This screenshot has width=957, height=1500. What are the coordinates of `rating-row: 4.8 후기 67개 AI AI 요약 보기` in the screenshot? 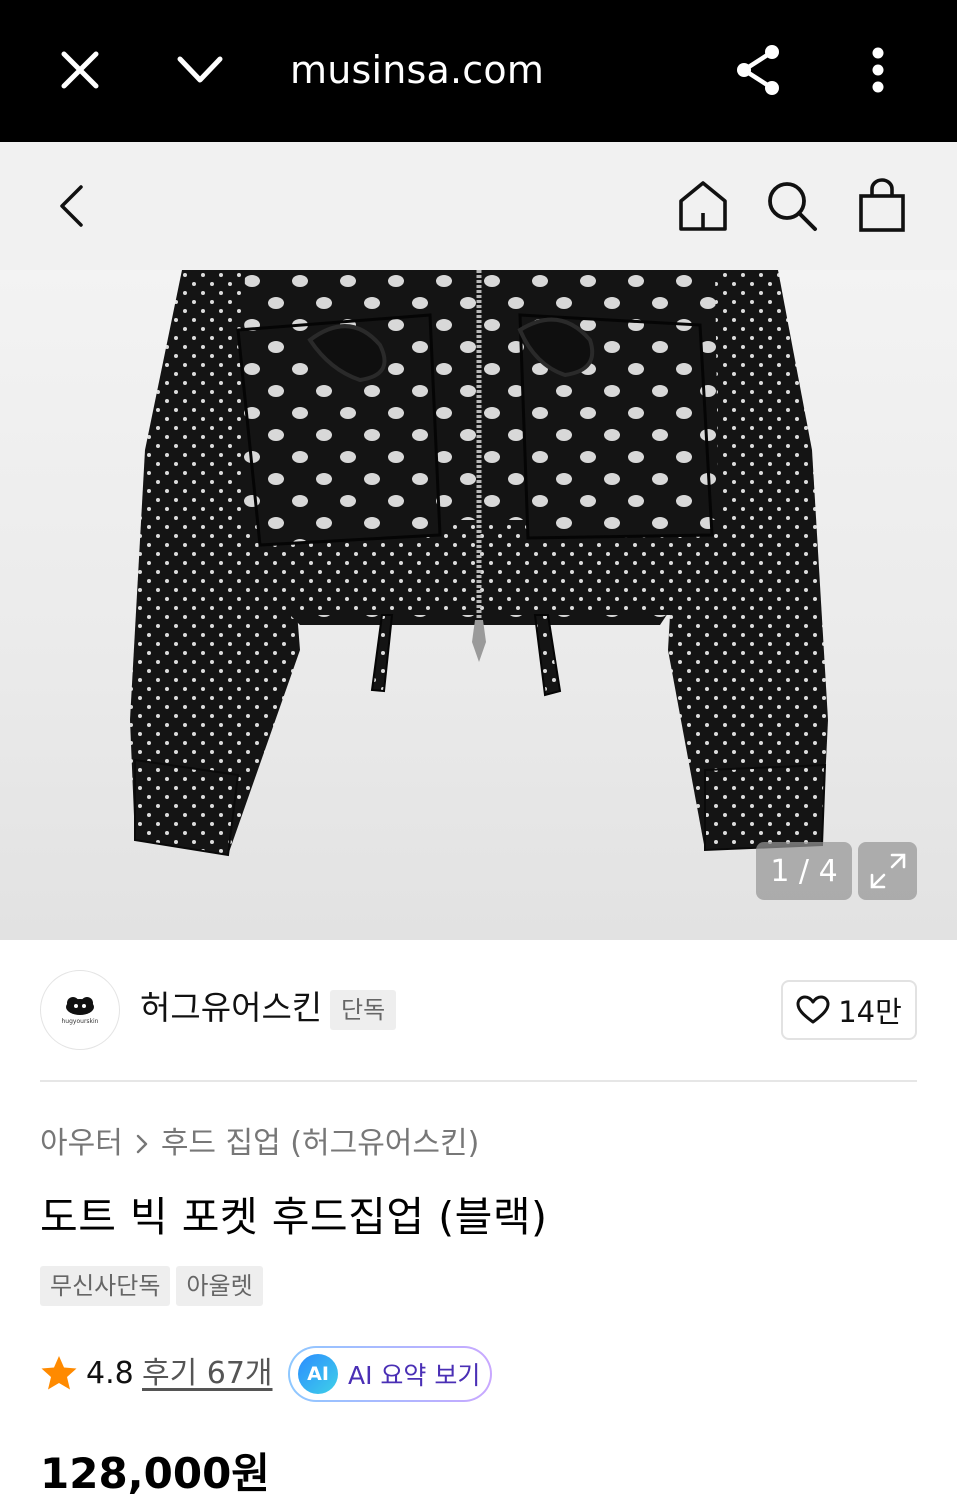 It's located at (478, 1374).